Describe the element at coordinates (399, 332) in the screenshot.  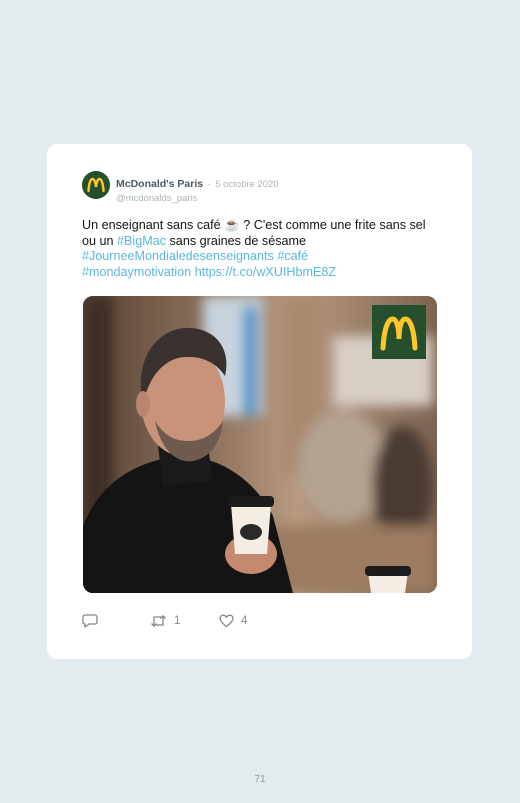
I see `mcdonalds-logo-tile` at that location.